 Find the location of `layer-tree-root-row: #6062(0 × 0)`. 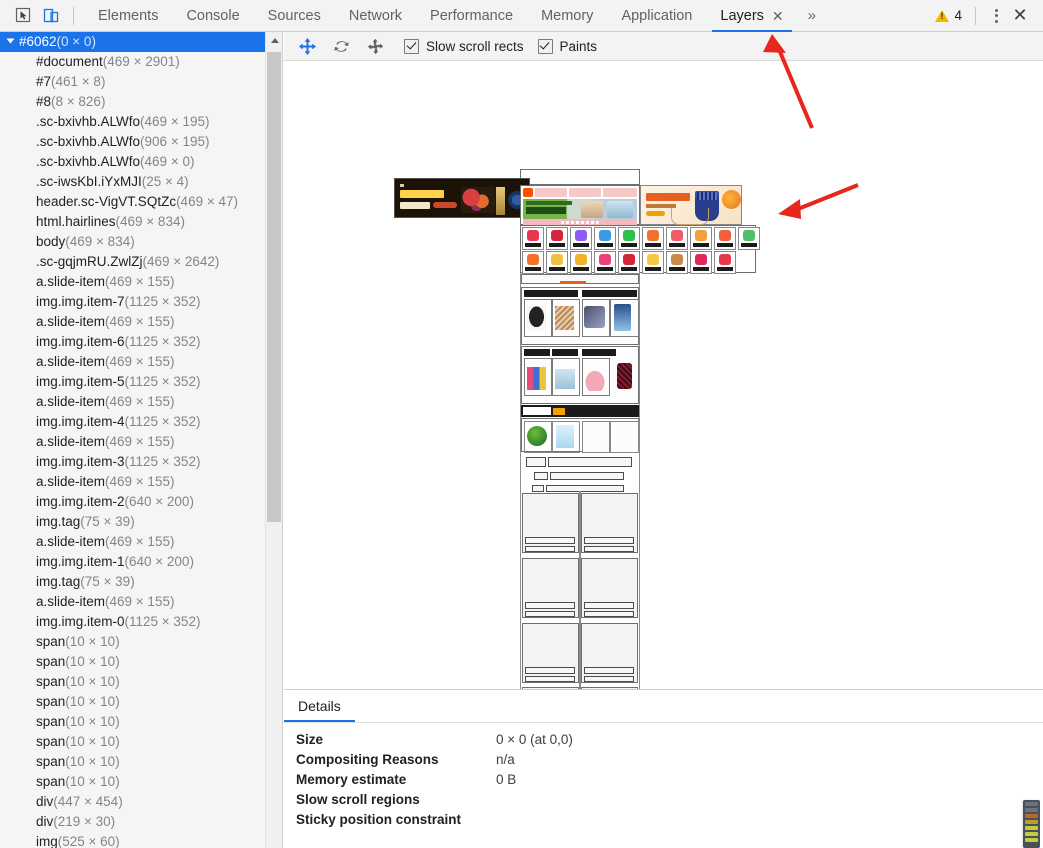

layer-tree-root-row: #6062(0 × 0) is located at coordinates (132, 42).